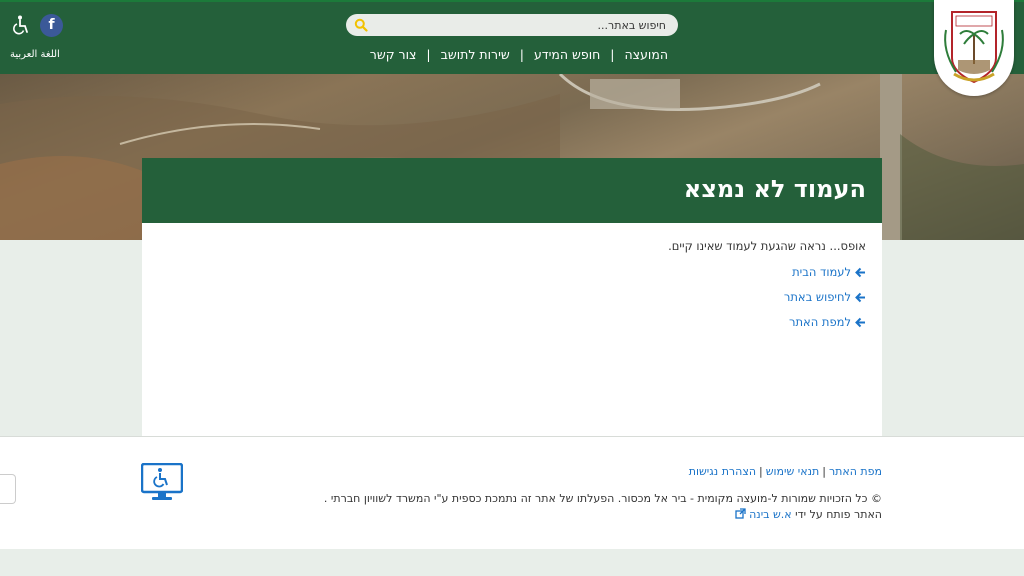 This screenshot has width=1024, height=576. I want to click on card-header: העמוד לא נמצא, so click(512, 190).